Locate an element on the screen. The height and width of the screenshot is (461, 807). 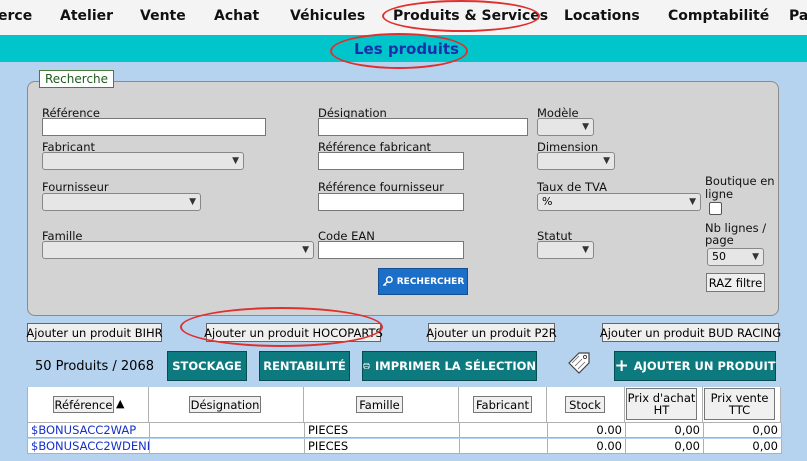
sort-reference-button: Référence is located at coordinates (83, 404).